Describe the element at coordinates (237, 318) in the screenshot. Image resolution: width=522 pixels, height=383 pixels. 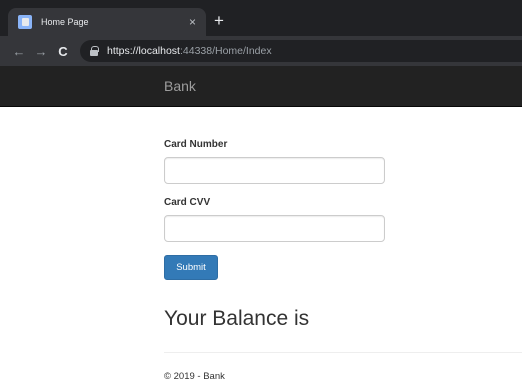
I see `balance-heading: Your Balance is` at that location.